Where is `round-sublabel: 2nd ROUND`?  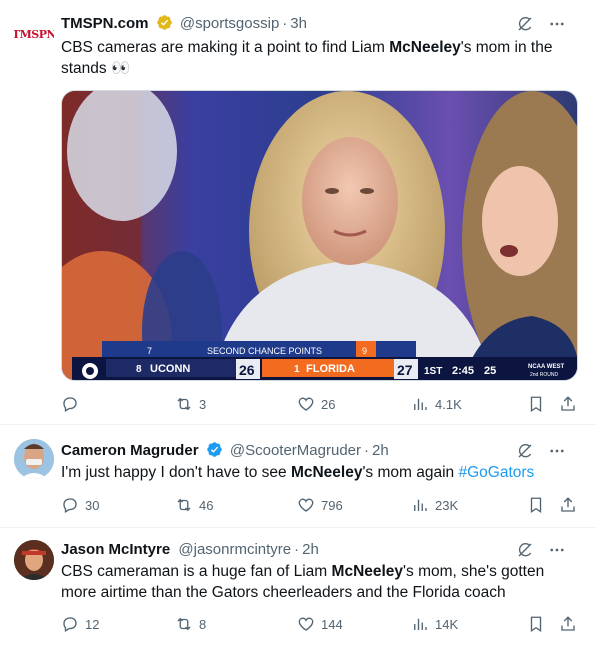
round-sublabel: 2nd ROUND is located at coordinates (544, 375).